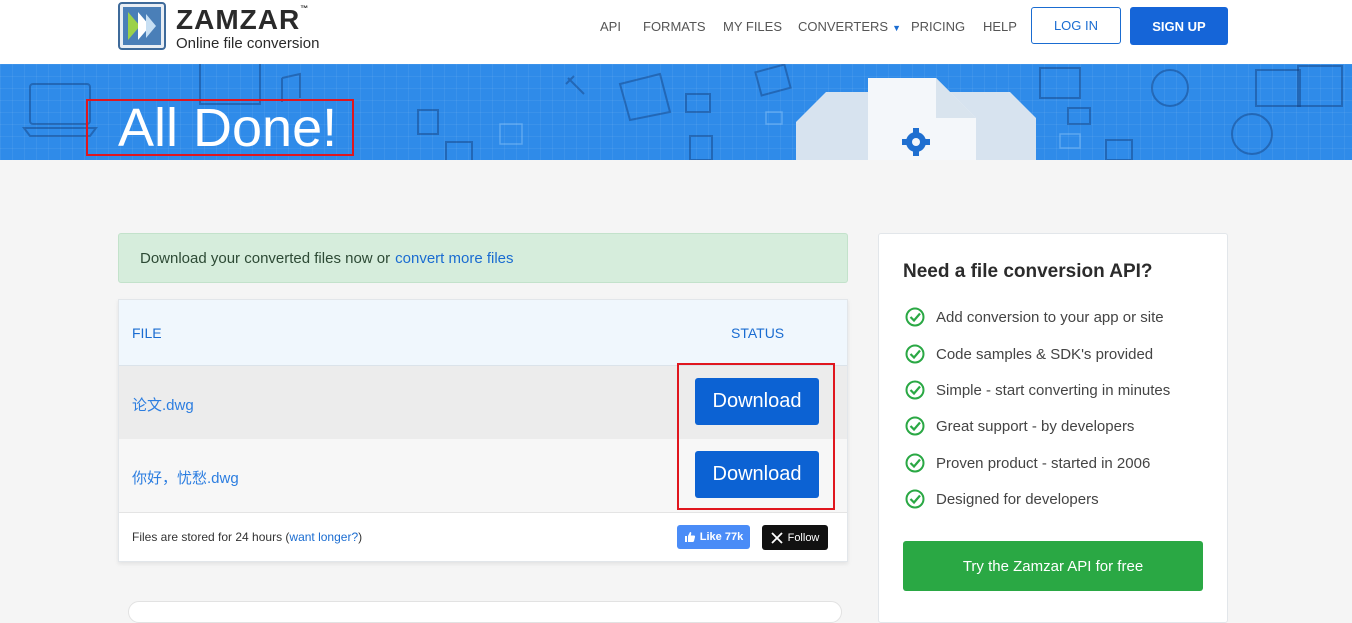  I want to click on x-logo-icon, so click(776, 537).